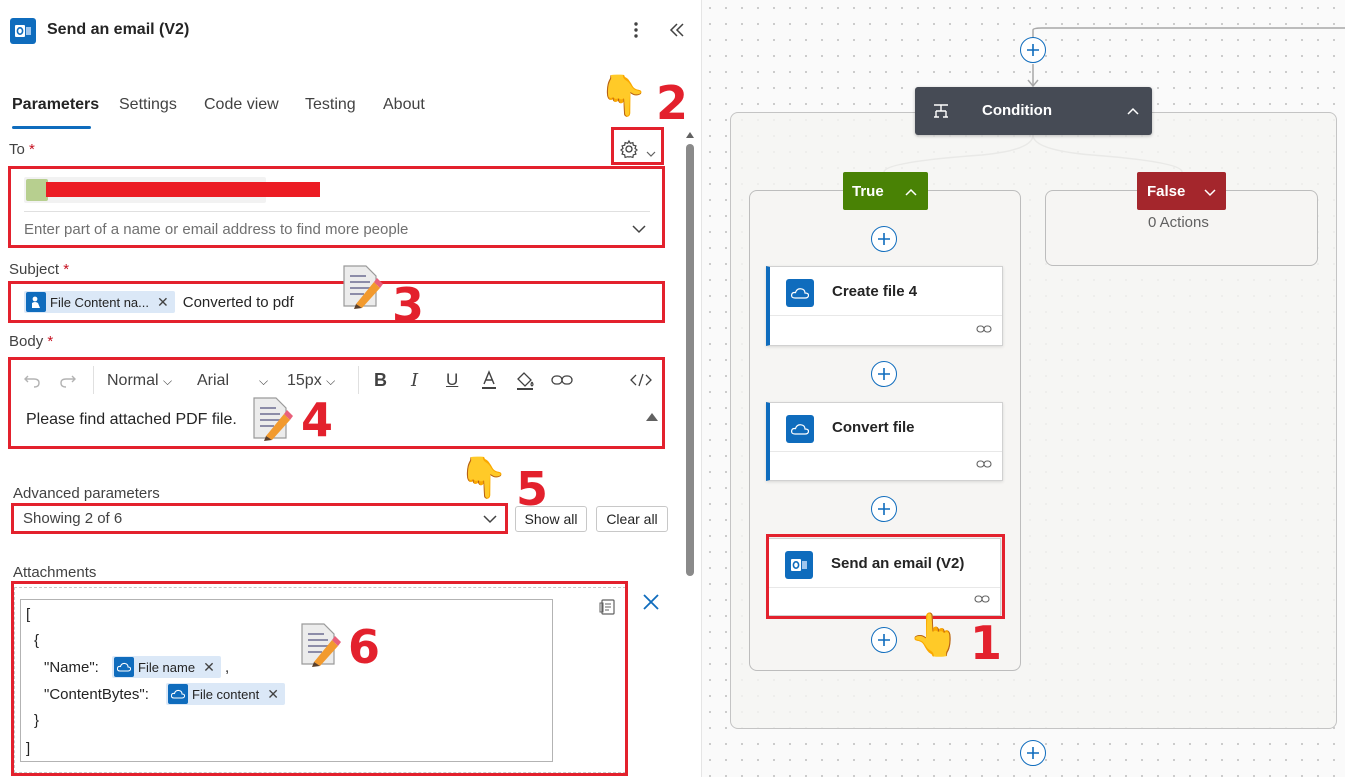 This screenshot has height=777, width=1345. Describe the element at coordinates (72, 518) in the screenshot. I see `advanced-parameters-dropdown: Showing 2 of 6` at that location.